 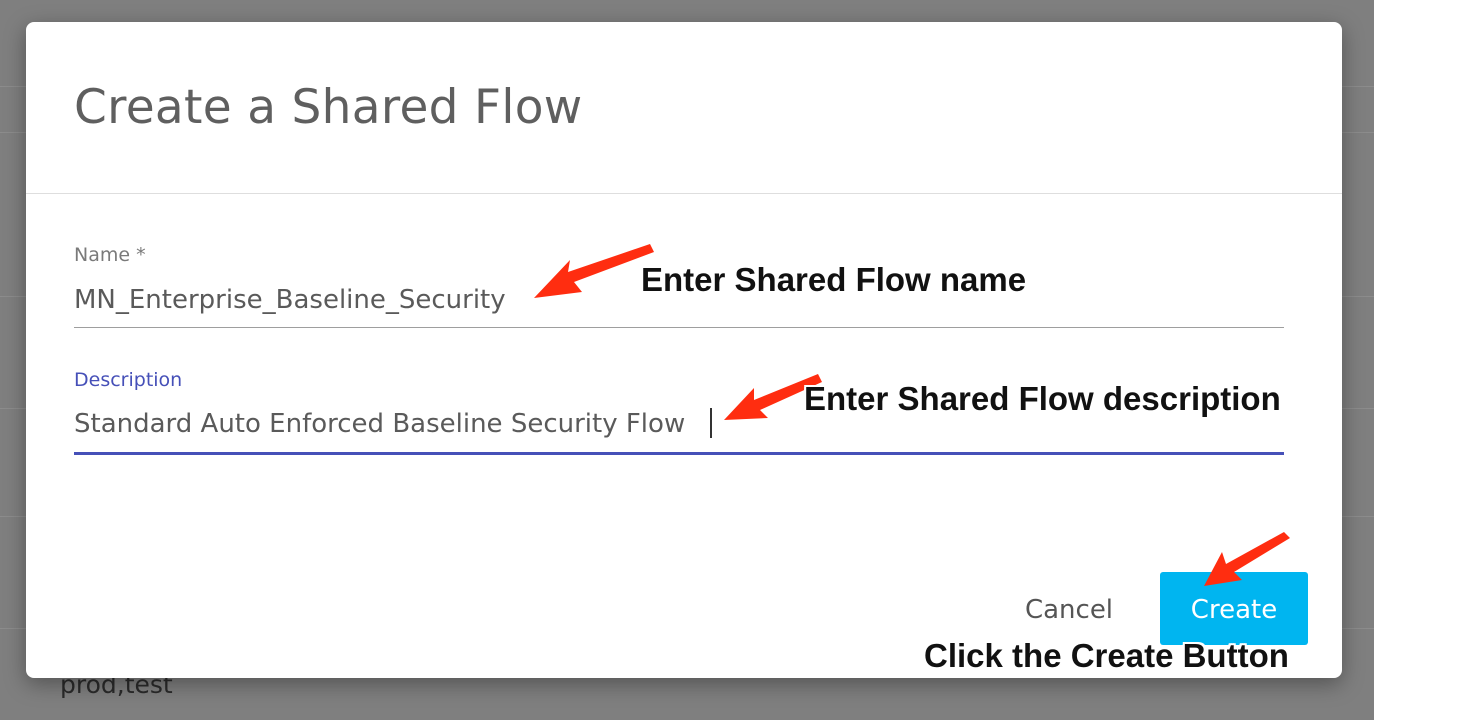 I want to click on text-caret, so click(x=711, y=423).